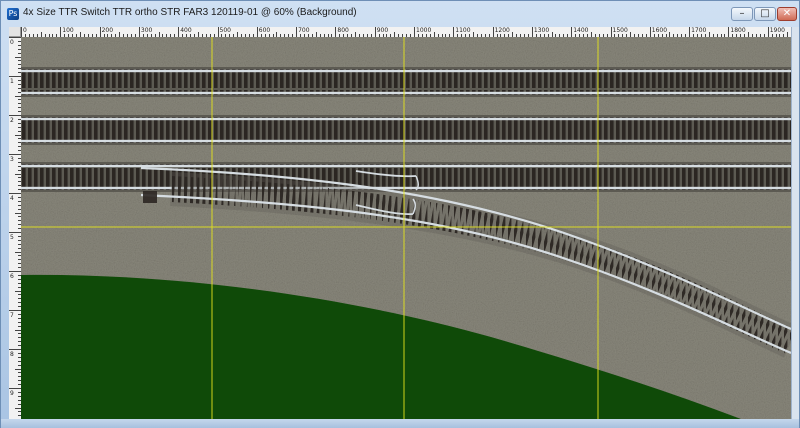 The width and height of the screenshot is (800, 428). What do you see at coordinates (787, 14) in the screenshot?
I see `close-button: ✕` at bounding box center [787, 14].